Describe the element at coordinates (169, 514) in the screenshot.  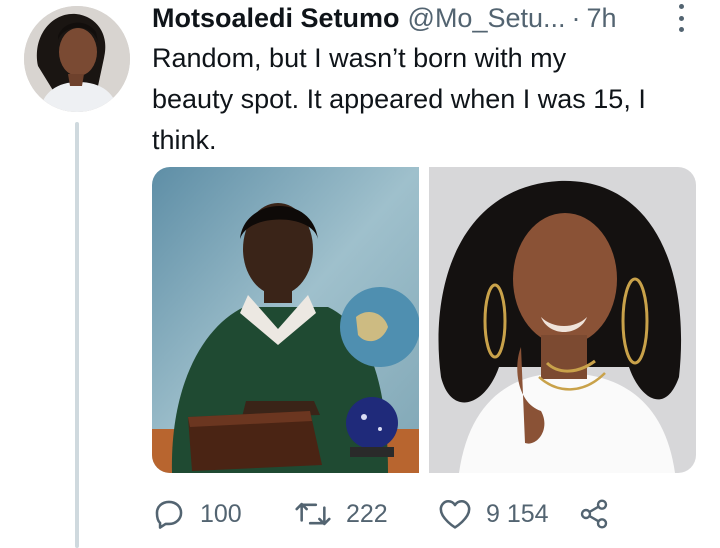
I see `reply-icon` at that location.